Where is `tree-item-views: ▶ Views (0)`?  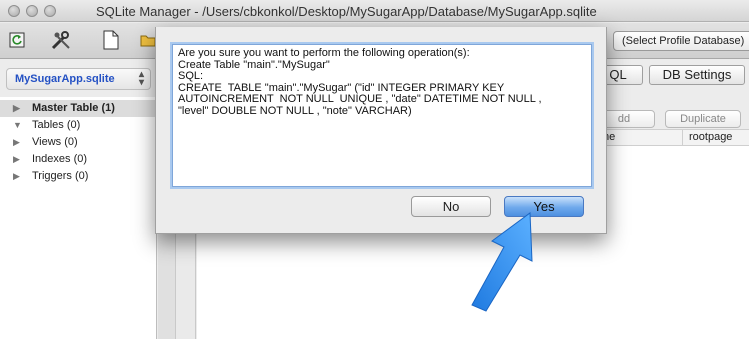 tree-item-views: ▶ Views (0) is located at coordinates (78, 142).